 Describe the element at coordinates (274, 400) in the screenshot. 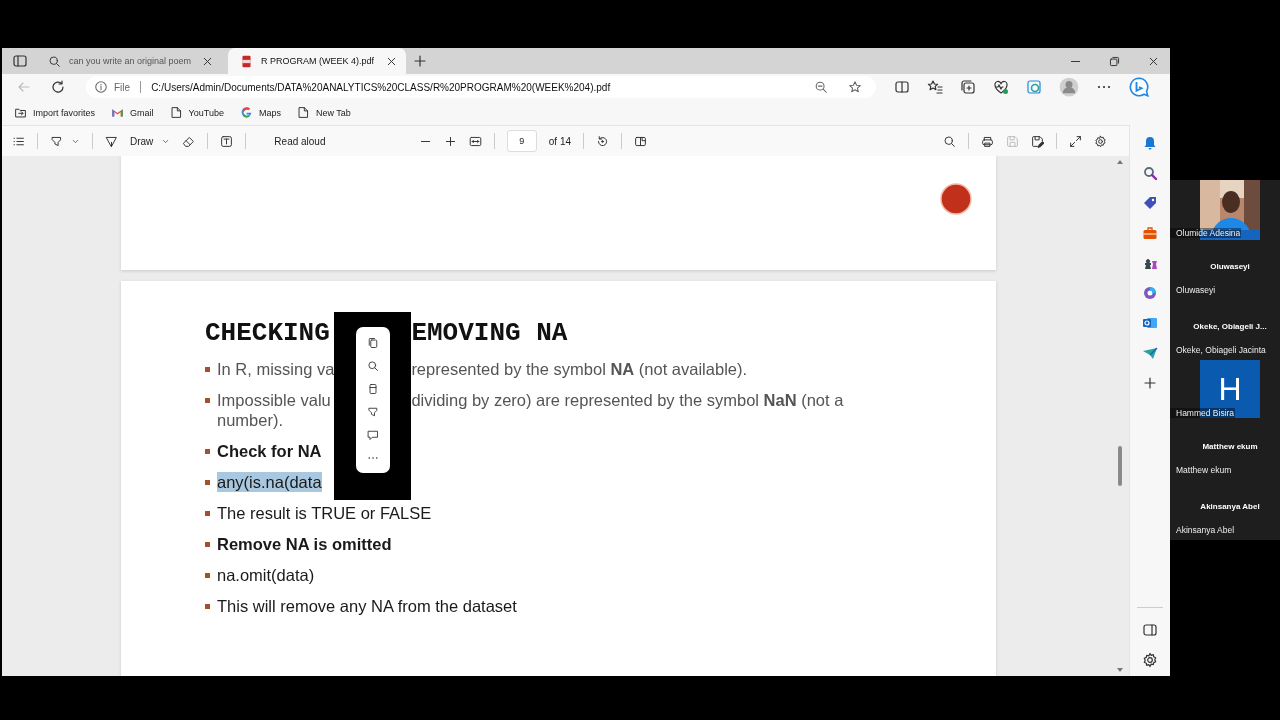

I see `bullet-text: Impossible valu` at that location.